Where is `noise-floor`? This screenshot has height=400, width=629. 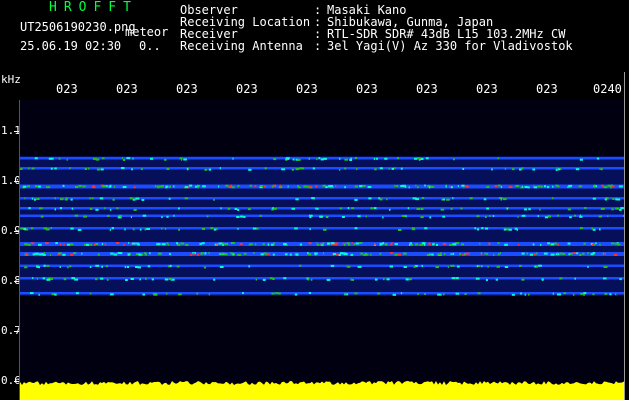 noise-floor is located at coordinates (322, 390).